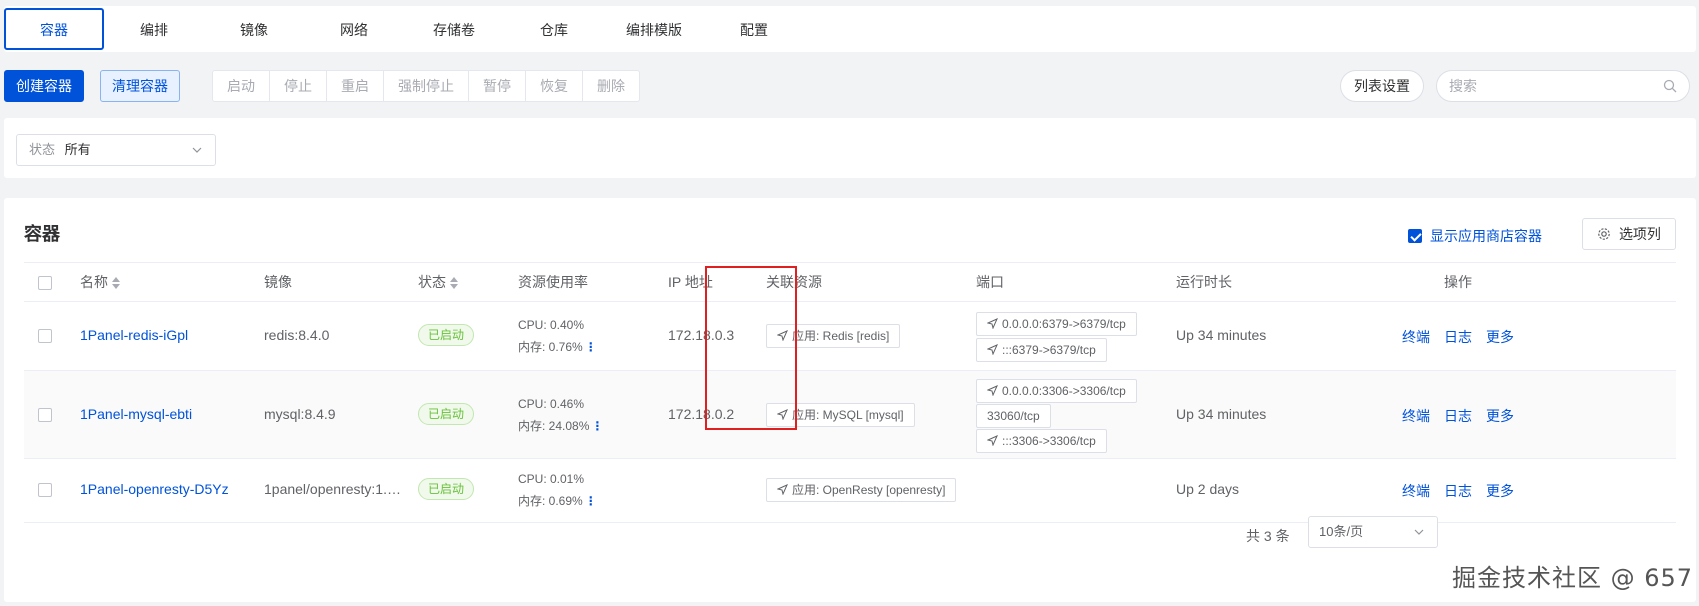 This screenshot has height=606, width=1699. What do you see at coordinates (850, 536) in the screenshot?
I see `pagination: 共 3 条 10条/页` at bounding box center [850, 536].